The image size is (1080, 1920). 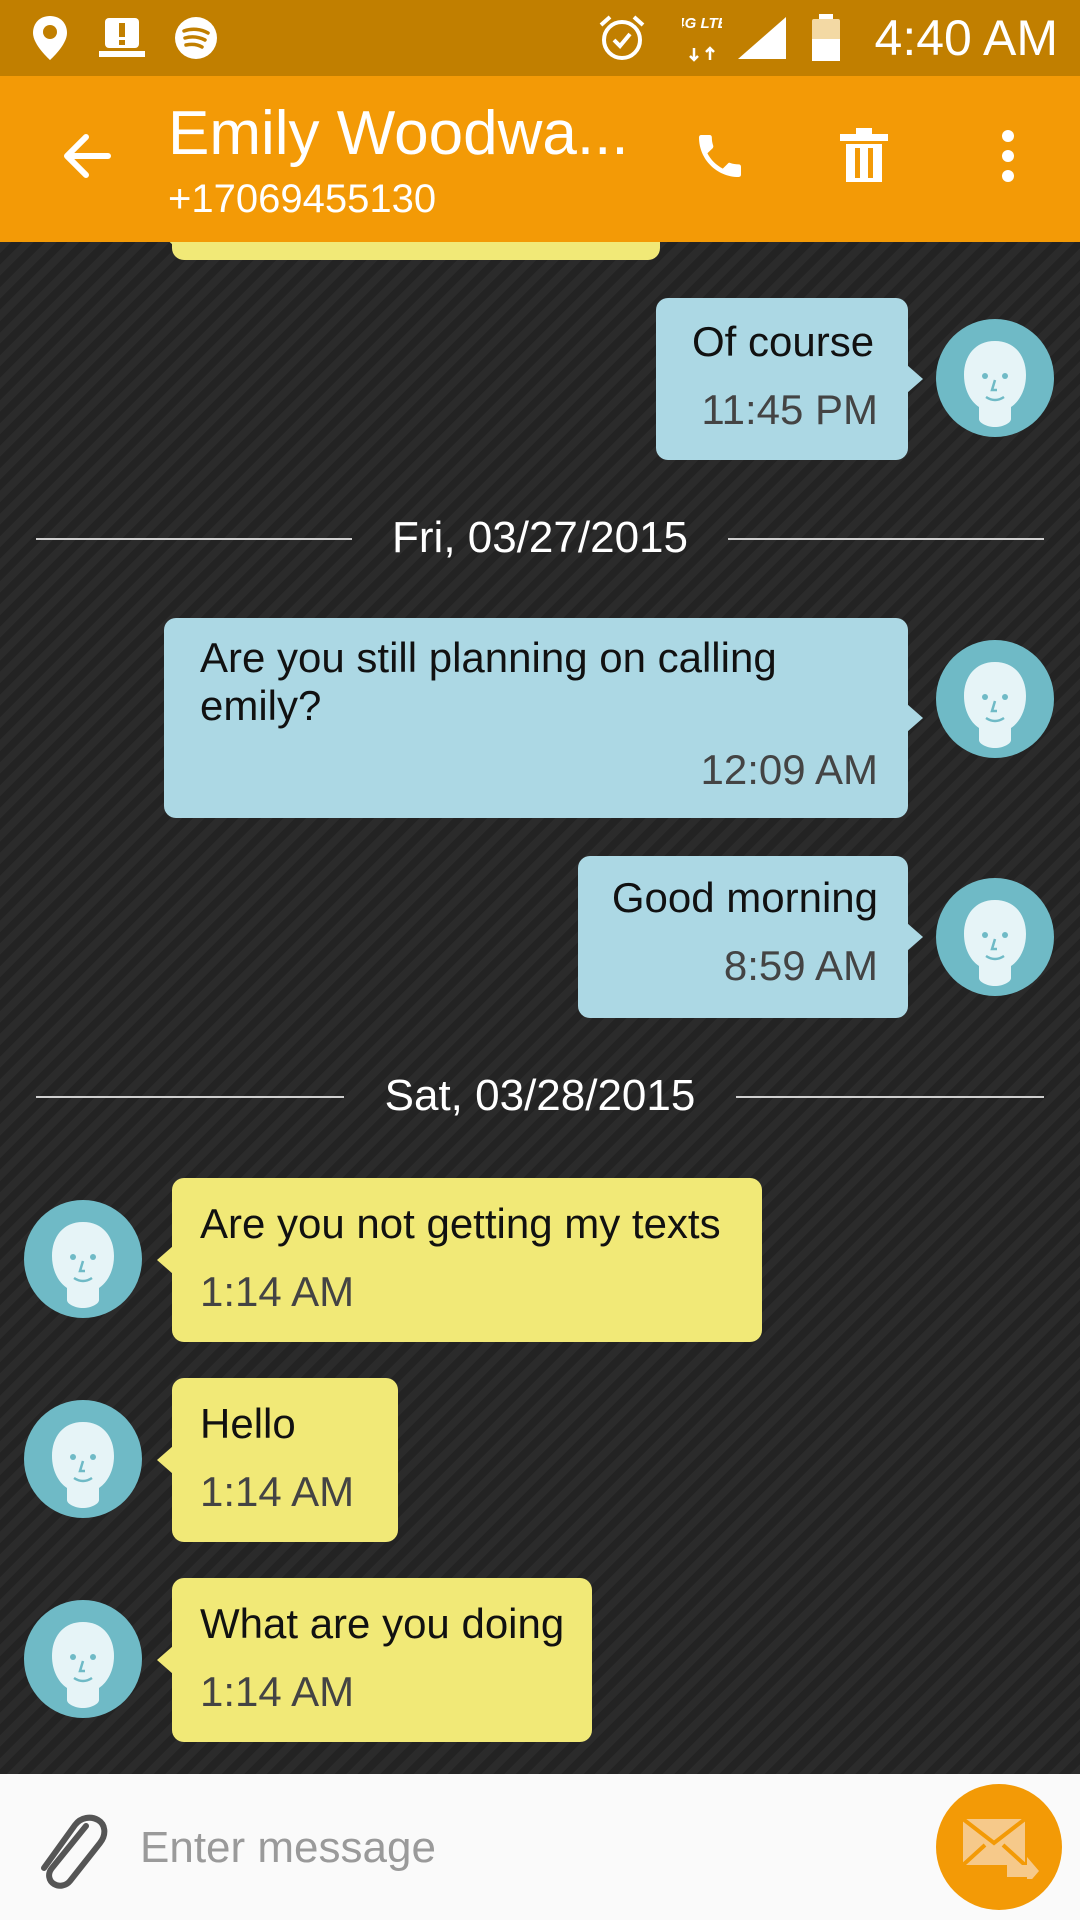 I want to click on date-separator: Sat, 03/28/2015, so click(x=540, y=1096).